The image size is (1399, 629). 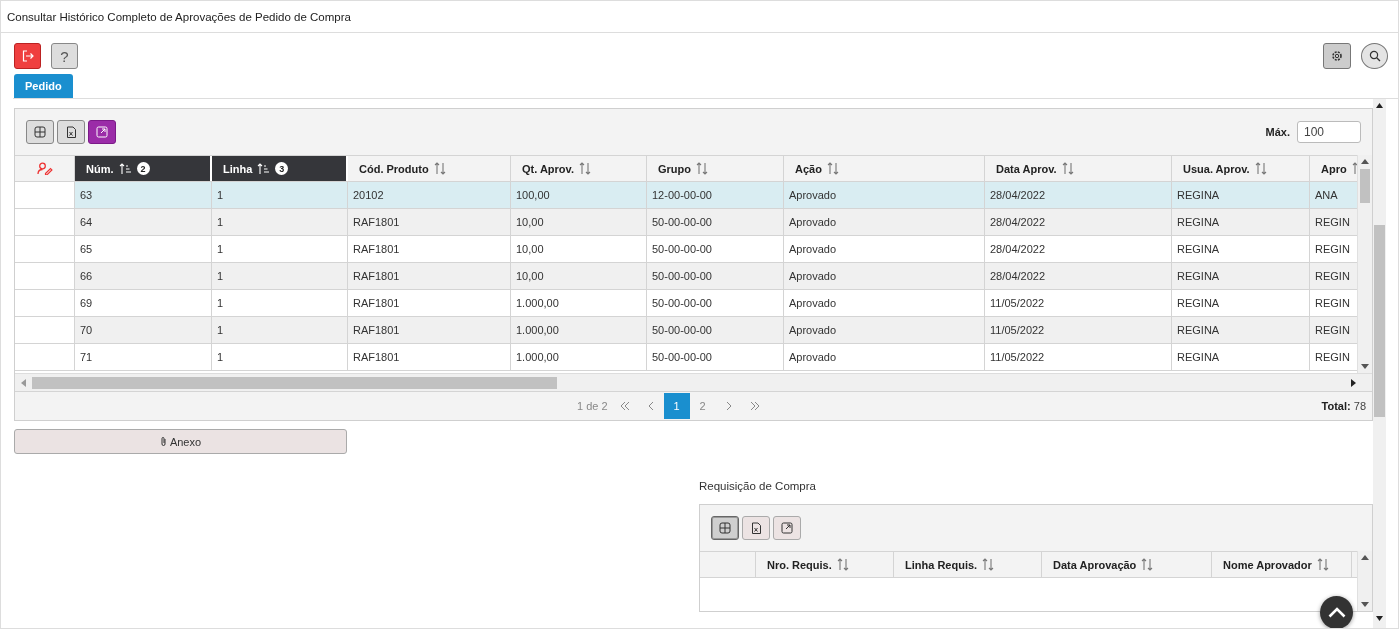 I want to click on table-cell: 100,00, so click(x=579, y=195).